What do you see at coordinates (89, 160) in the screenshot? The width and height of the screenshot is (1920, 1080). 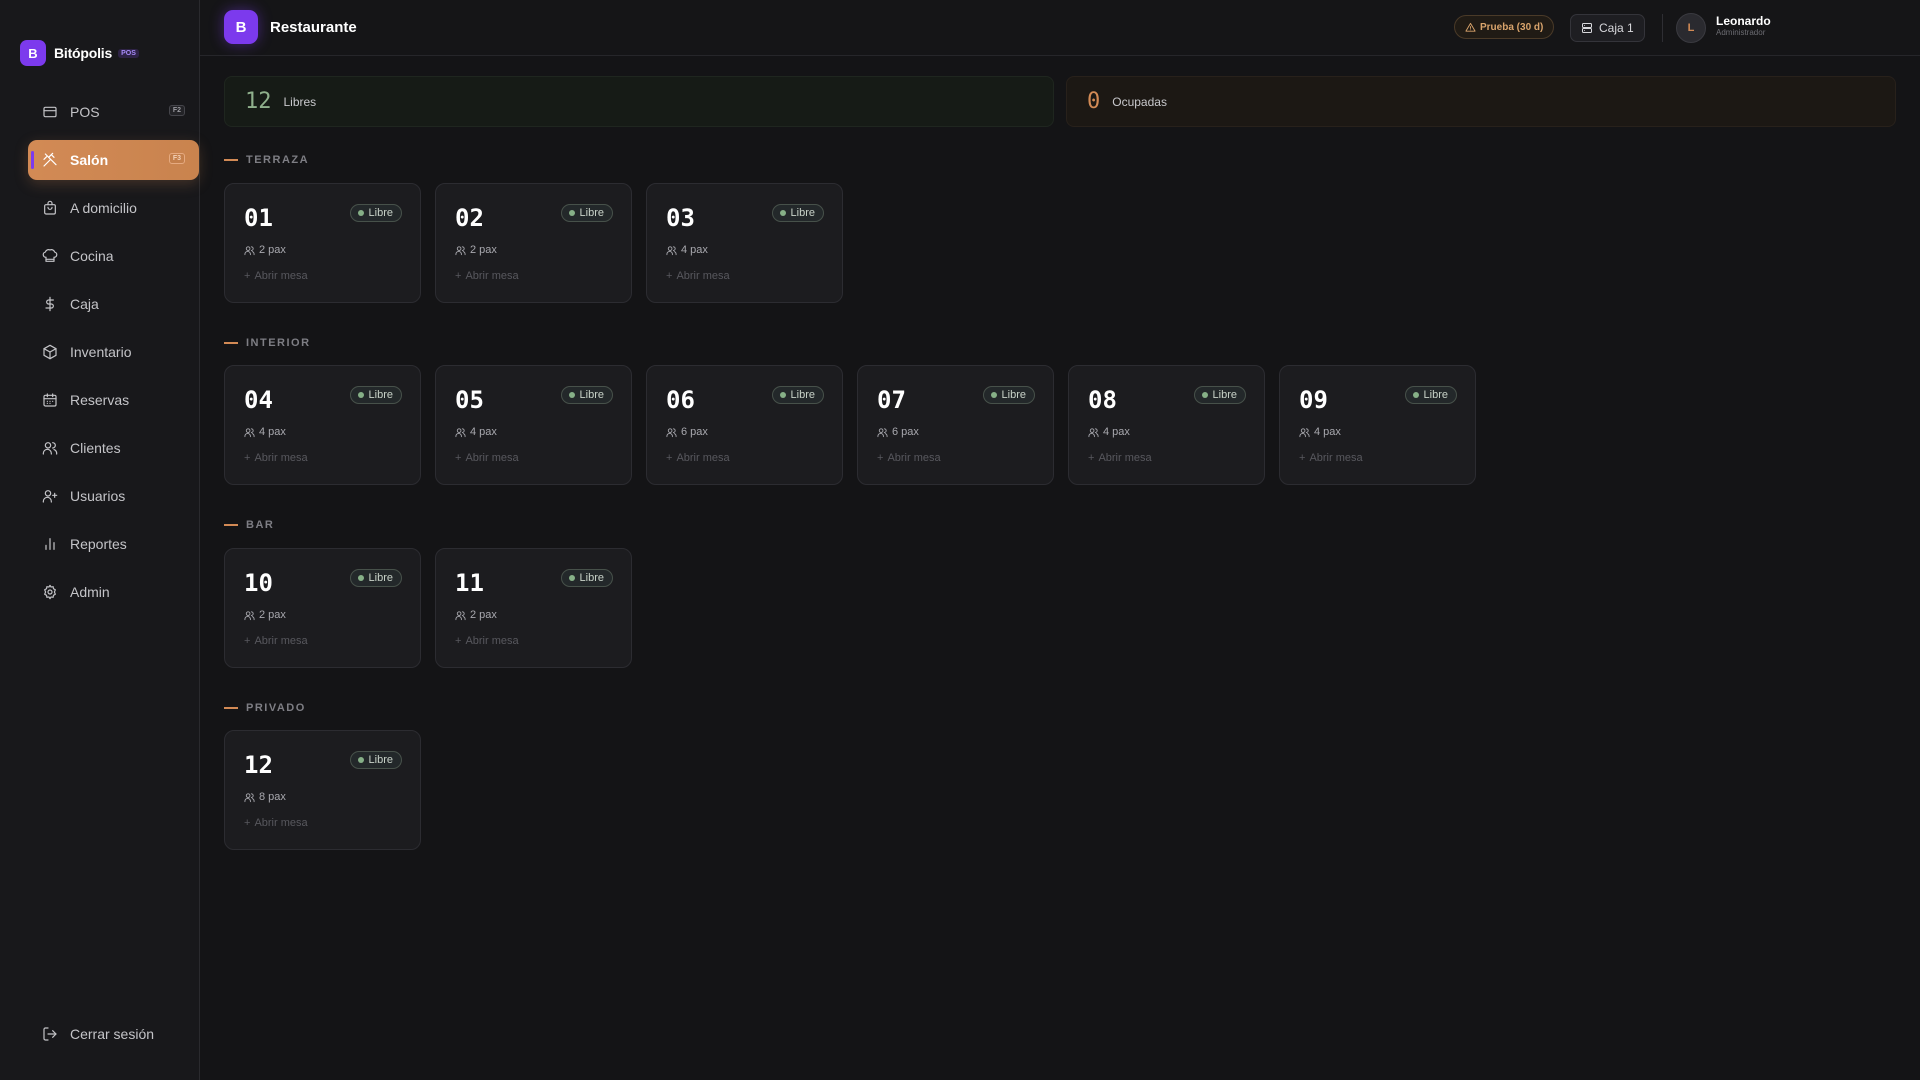 I see `sidebar-item-label: Salón` at bounding box center [89, 160].